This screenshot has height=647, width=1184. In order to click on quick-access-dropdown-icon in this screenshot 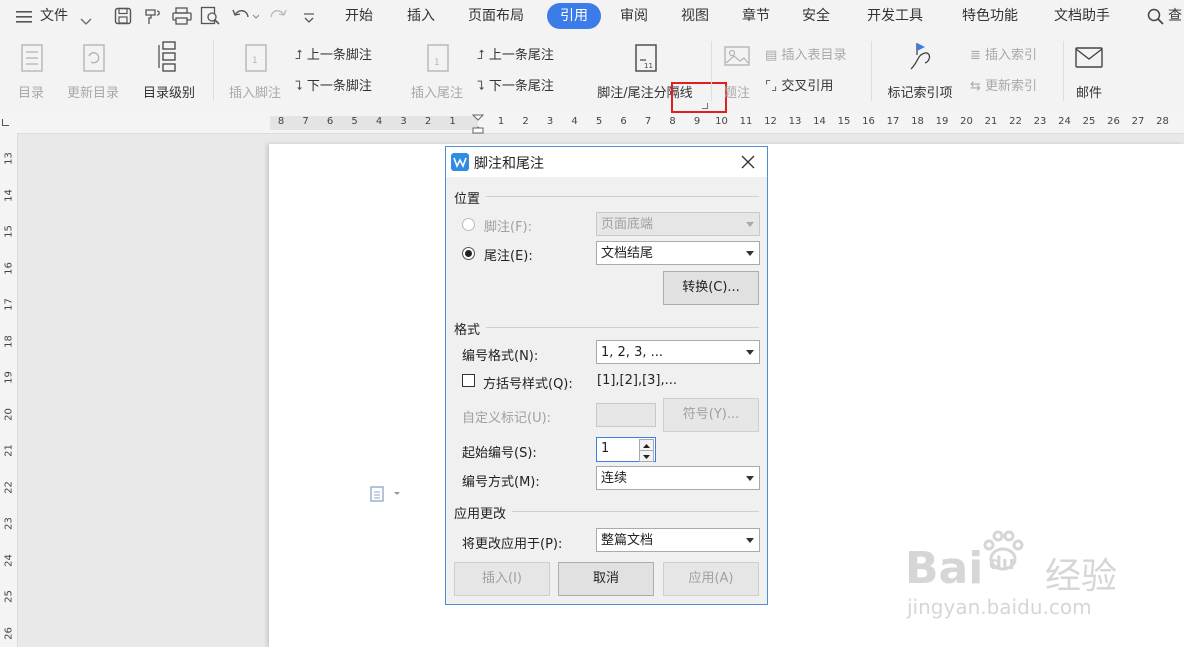, I will do `click(309, 19)`.